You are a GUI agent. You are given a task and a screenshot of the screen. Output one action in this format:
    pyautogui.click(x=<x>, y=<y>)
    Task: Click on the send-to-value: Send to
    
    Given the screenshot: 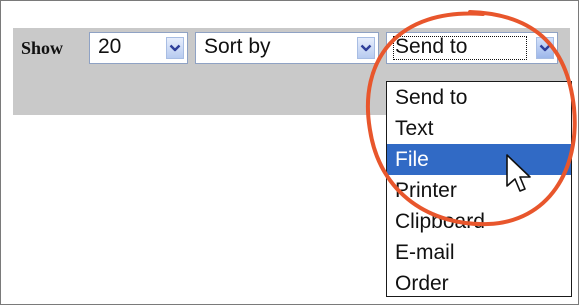 What is the action you would take?
    pyautogui.click(x=431, y=46)
    